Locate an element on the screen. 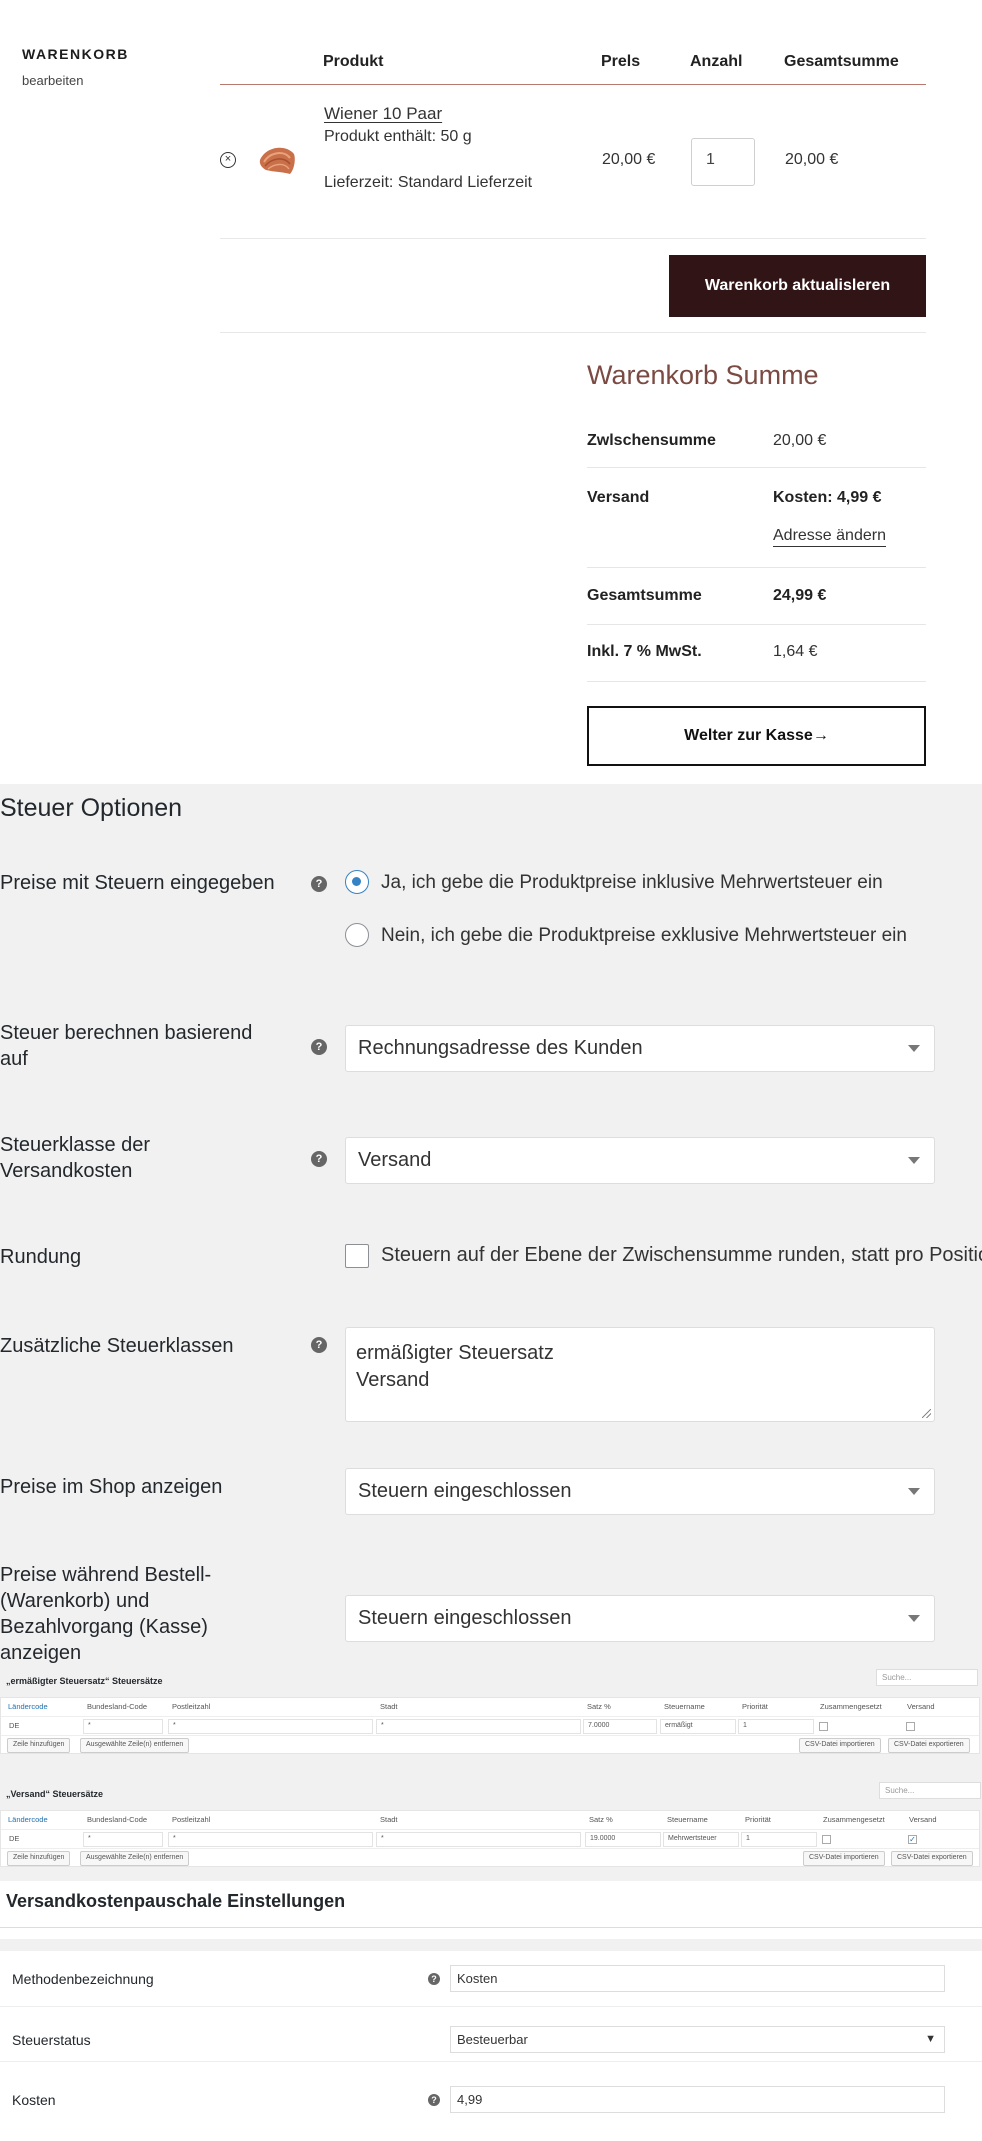 The width and height of the screenshot is (982, 2141). product-thumbnail is located at coordinates (277, 162).